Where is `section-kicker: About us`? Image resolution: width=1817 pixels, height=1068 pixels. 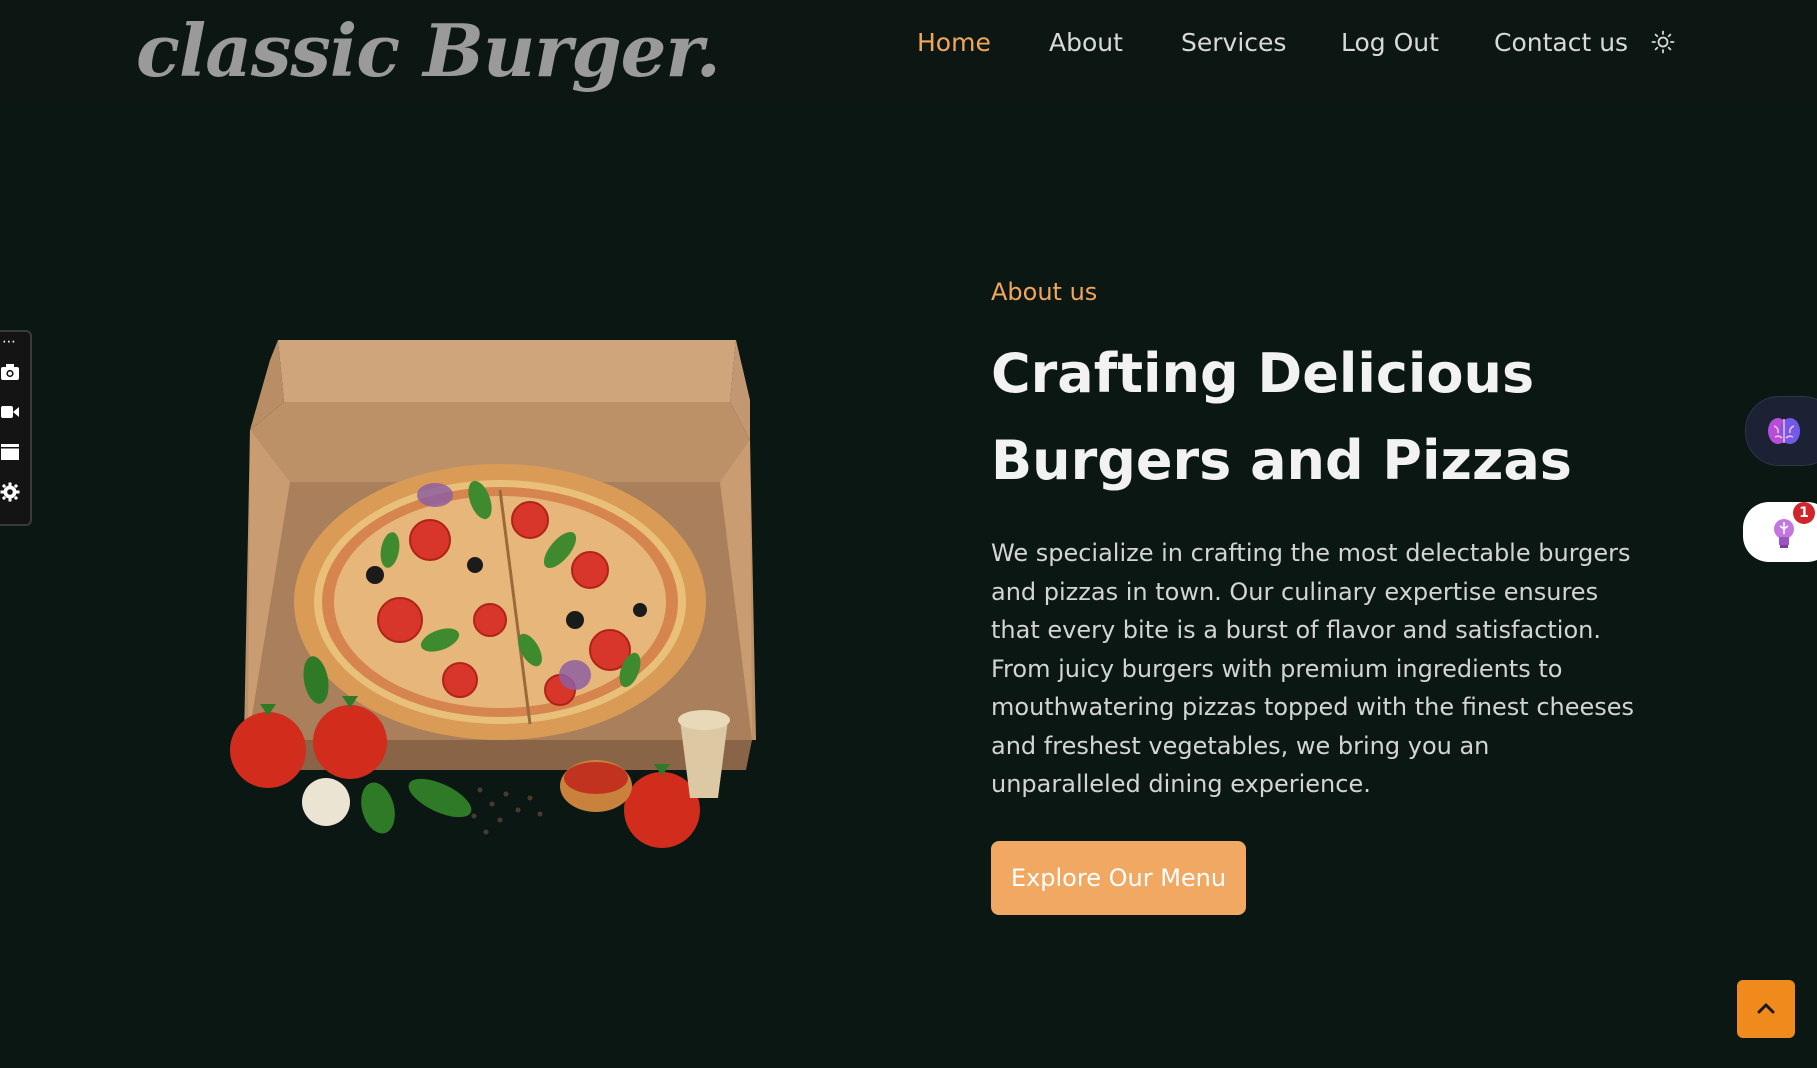 section-kicker: About us is located at coordinates (1044, 292).